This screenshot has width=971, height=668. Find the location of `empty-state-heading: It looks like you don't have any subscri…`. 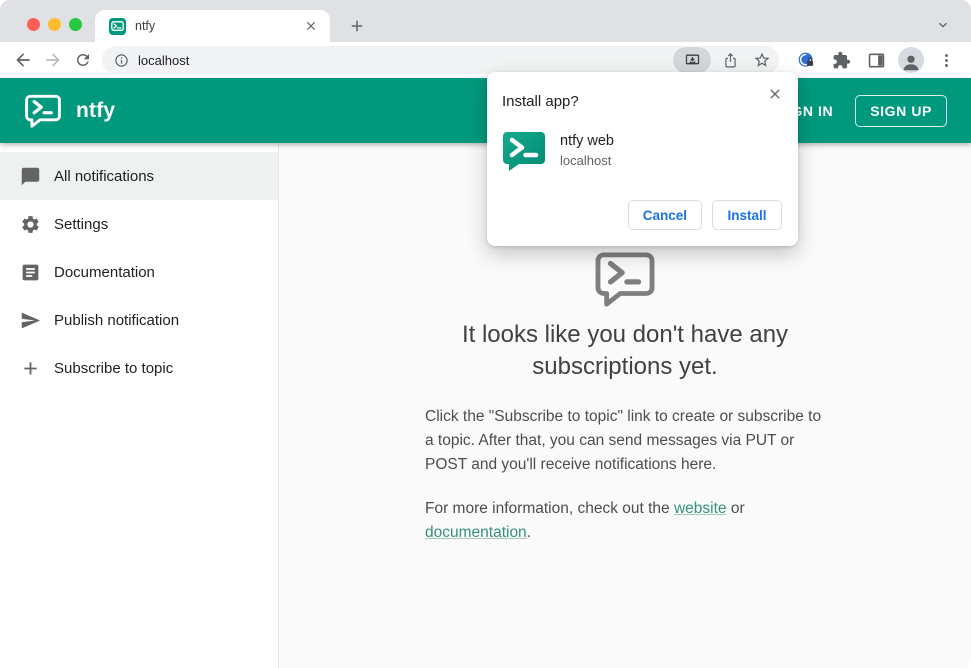

empty-state-heading: It looks like you don't have any subscri… is located at coordinates (625, 350).